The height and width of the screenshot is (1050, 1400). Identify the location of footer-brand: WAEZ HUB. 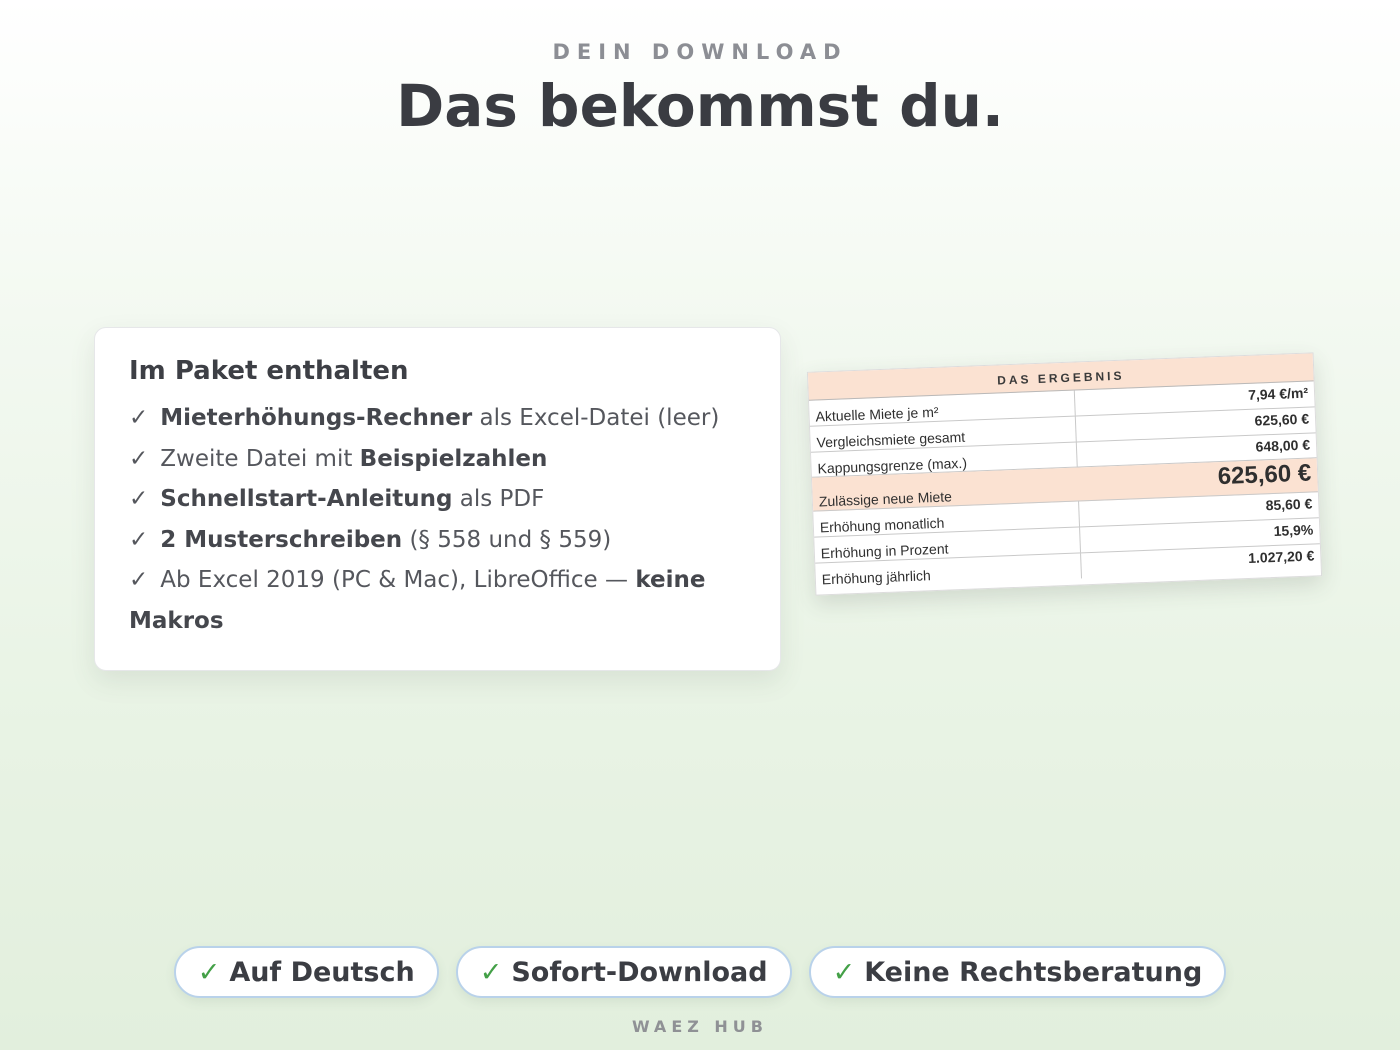
(700, 1026).